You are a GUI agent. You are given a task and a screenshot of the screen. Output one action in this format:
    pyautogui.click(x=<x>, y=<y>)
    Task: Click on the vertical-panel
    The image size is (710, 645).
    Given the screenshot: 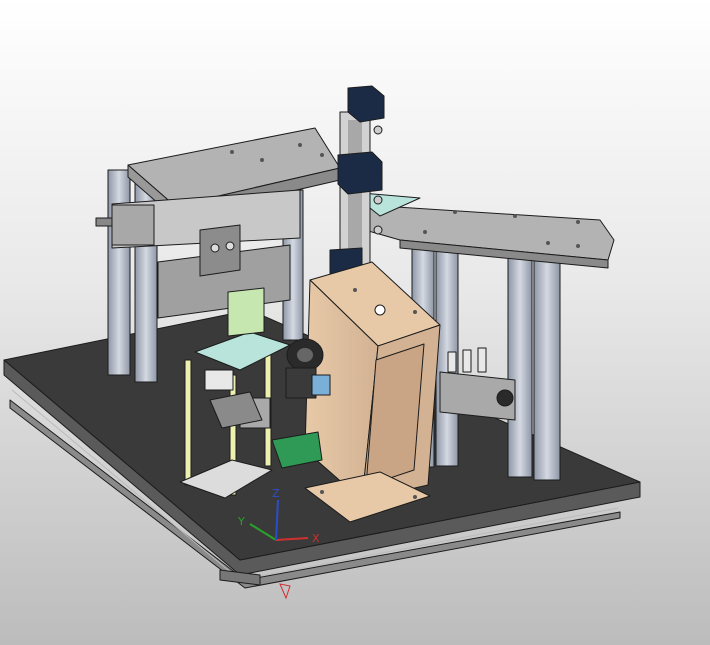 What is the action you would take?
    pyautogui.click(x=246, y=312)
    